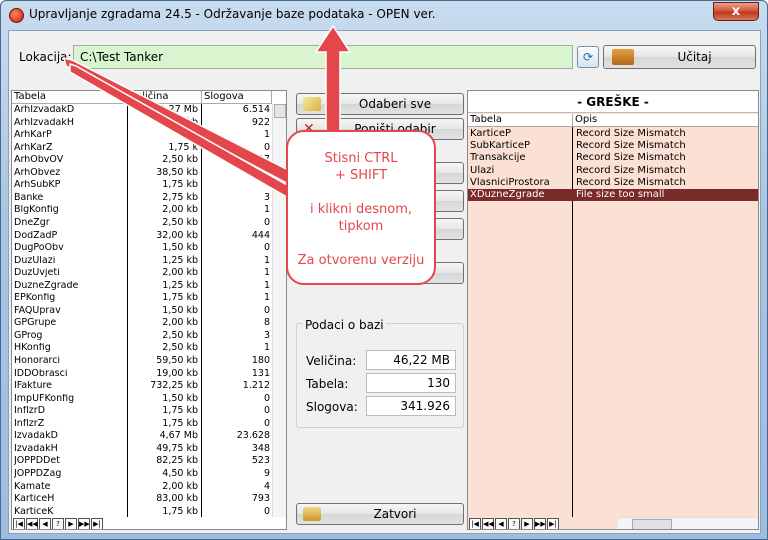 This screenshot has width=768, height=540. Describe the element at coordinates (142, 411) in the screenshot. I see `table-row: InflzrD 1,75 kb 0` at that location.